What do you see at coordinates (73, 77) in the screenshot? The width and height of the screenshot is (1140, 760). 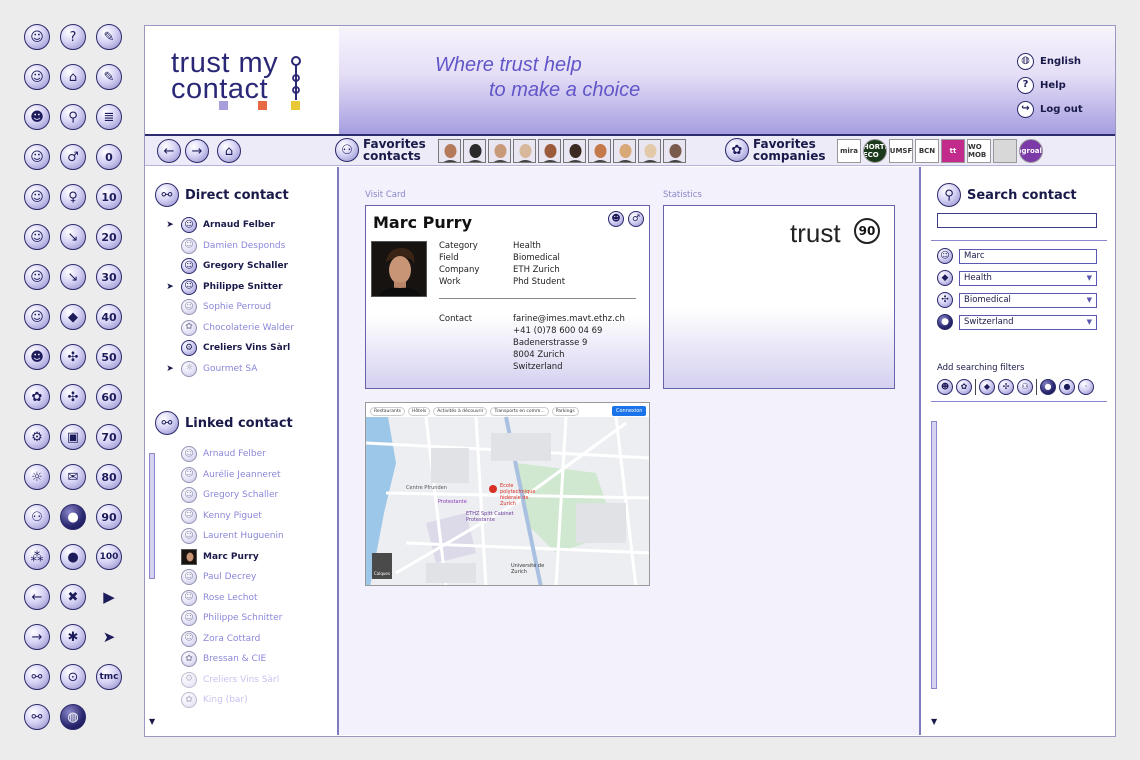 I see `home-icon: ⌂` at bounding box center [73, 77].